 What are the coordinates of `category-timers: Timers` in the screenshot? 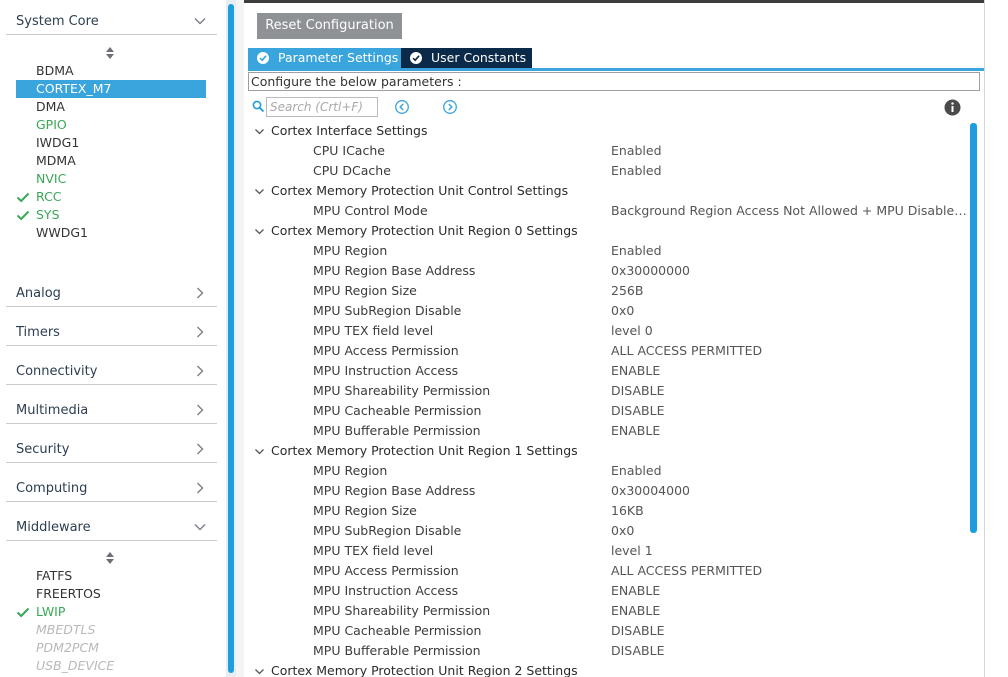 It's located at (111, 334).